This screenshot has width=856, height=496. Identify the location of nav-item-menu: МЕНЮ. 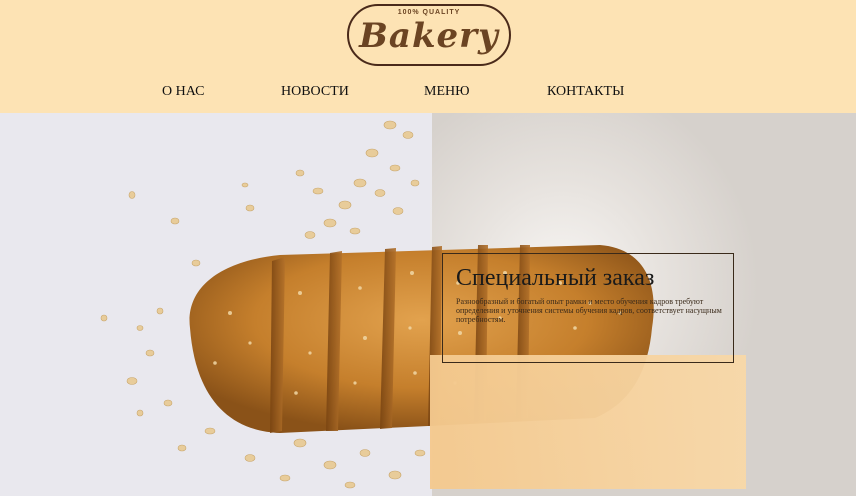
(447, 92).